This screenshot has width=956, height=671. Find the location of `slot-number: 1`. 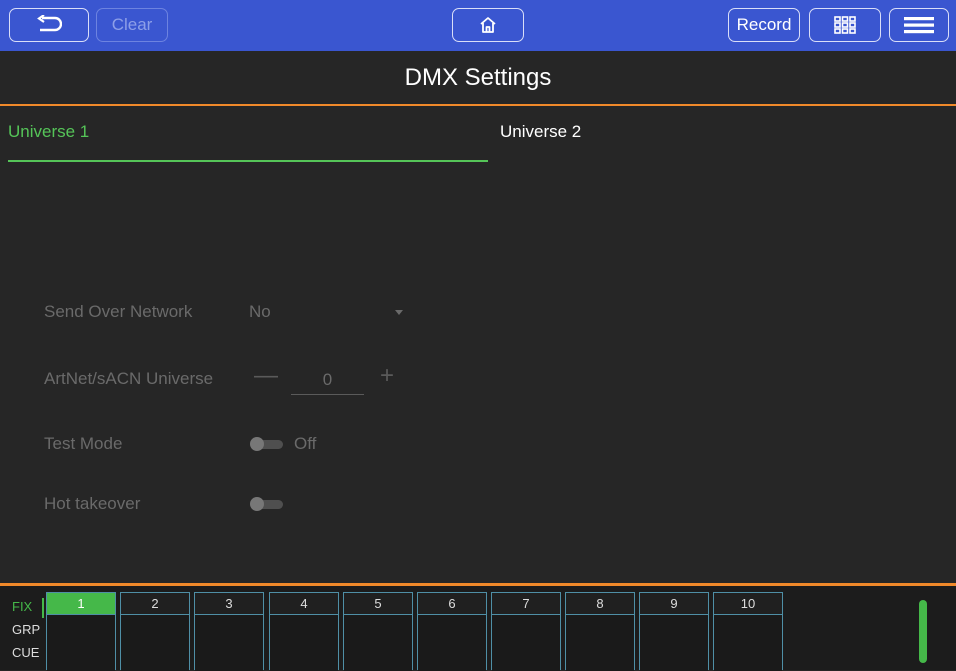

slot-number: 1 is located at coordinates (81, 604).